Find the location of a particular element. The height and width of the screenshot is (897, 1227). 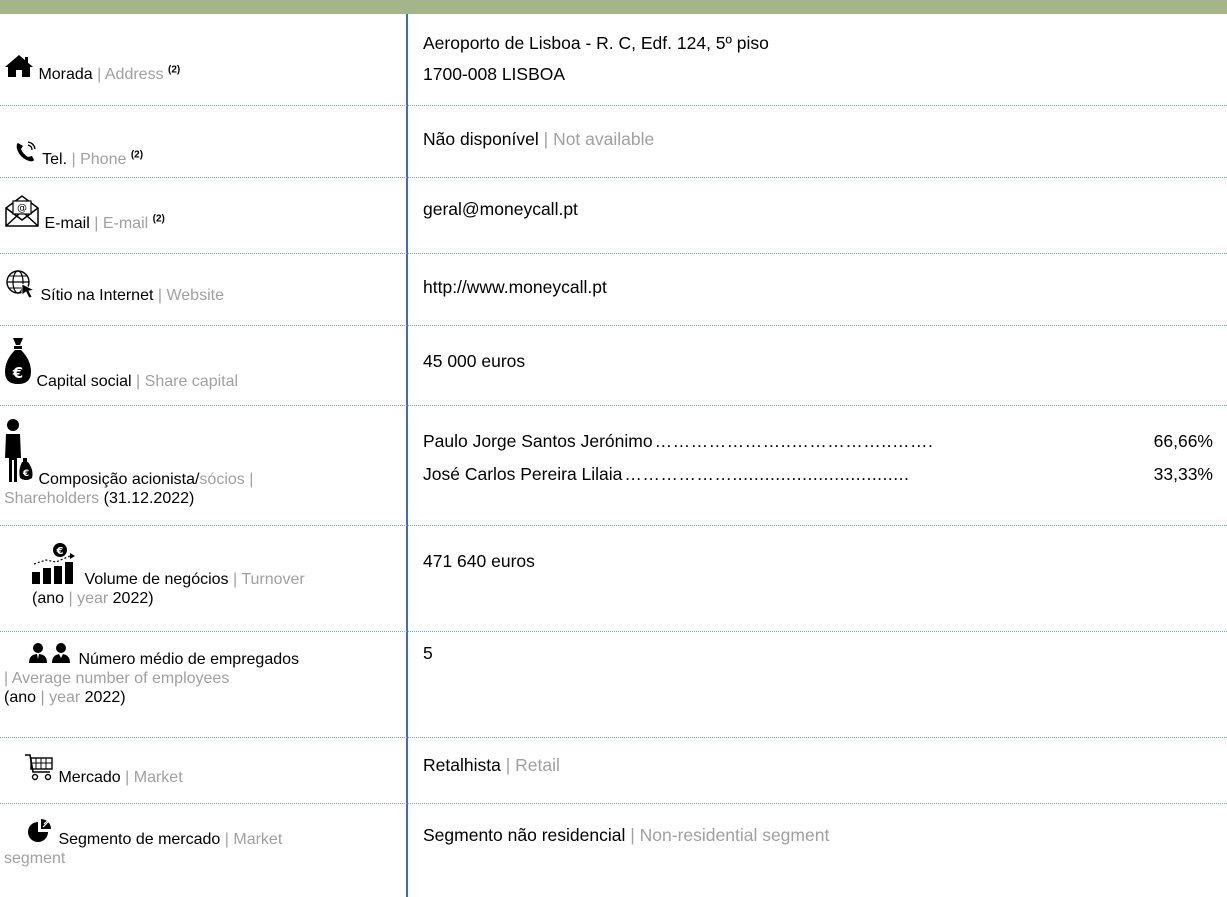

market-label-pt: Mercado is located at coordinates (89, 777).